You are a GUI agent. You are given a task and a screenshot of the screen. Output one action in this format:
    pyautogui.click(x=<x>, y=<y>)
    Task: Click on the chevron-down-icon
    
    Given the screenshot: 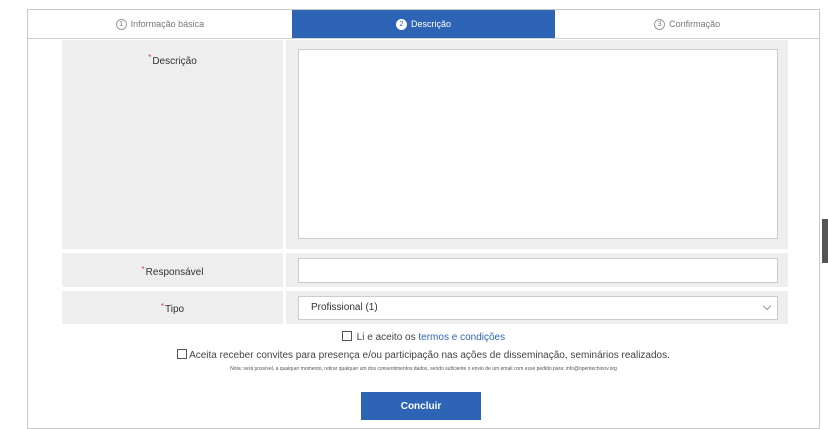 What is the action you would take?
    pyautogui.click(x=767, y=306)
    